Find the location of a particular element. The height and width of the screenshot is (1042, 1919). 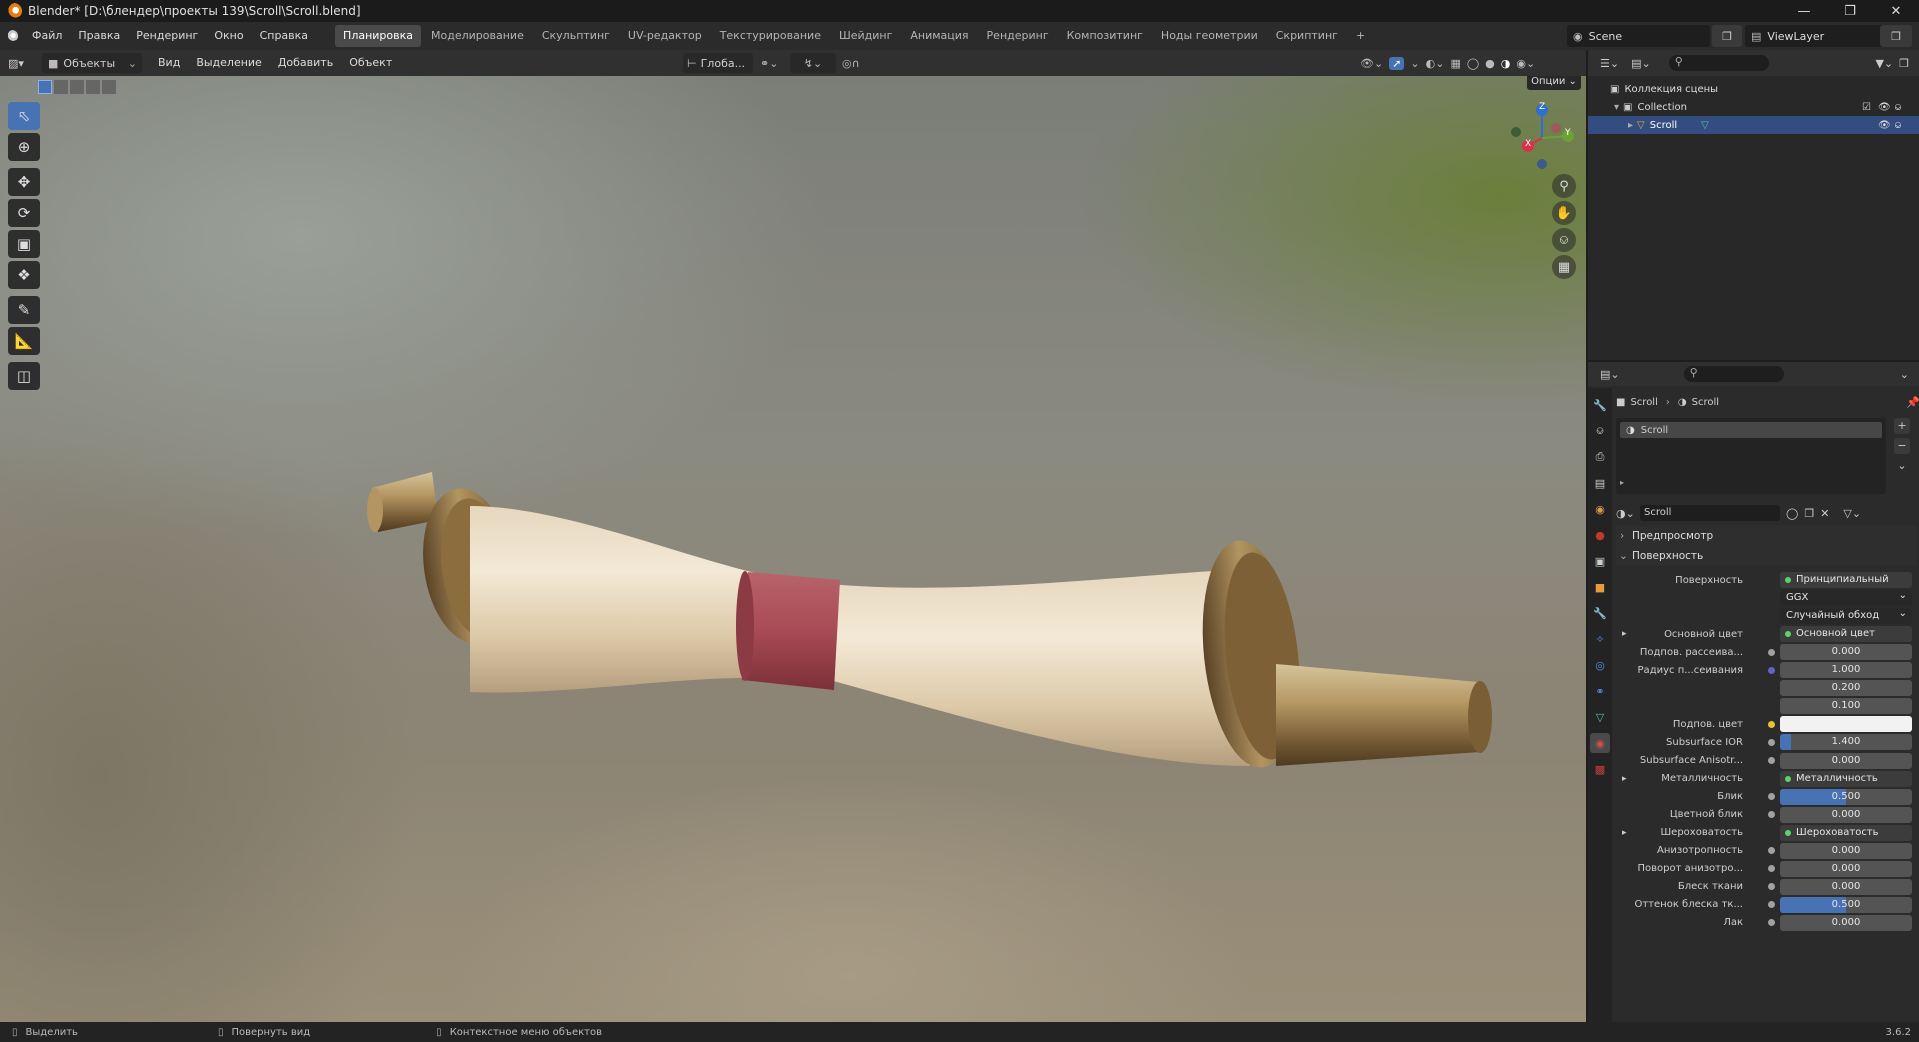

minimize-icon: — is located at coordinates (1804, 11).